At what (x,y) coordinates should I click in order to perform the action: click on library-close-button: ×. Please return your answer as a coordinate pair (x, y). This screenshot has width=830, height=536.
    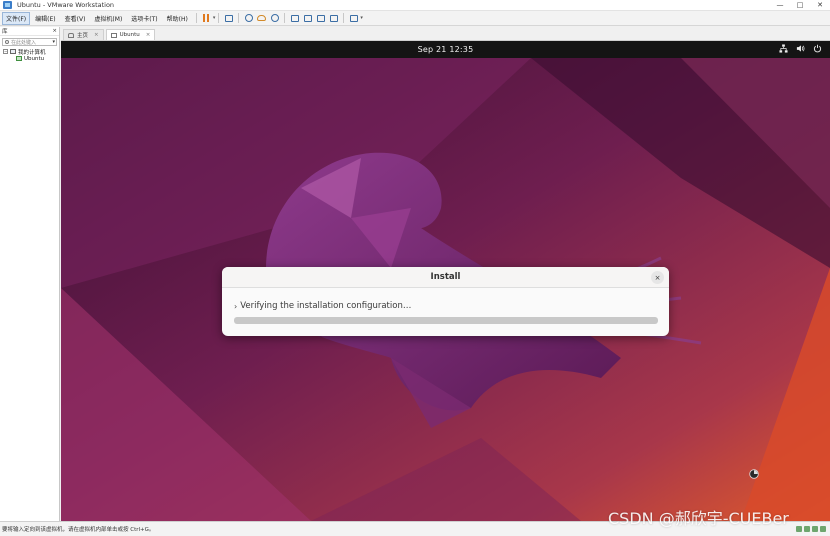
    Looking at the image, I should click on (54, 31).